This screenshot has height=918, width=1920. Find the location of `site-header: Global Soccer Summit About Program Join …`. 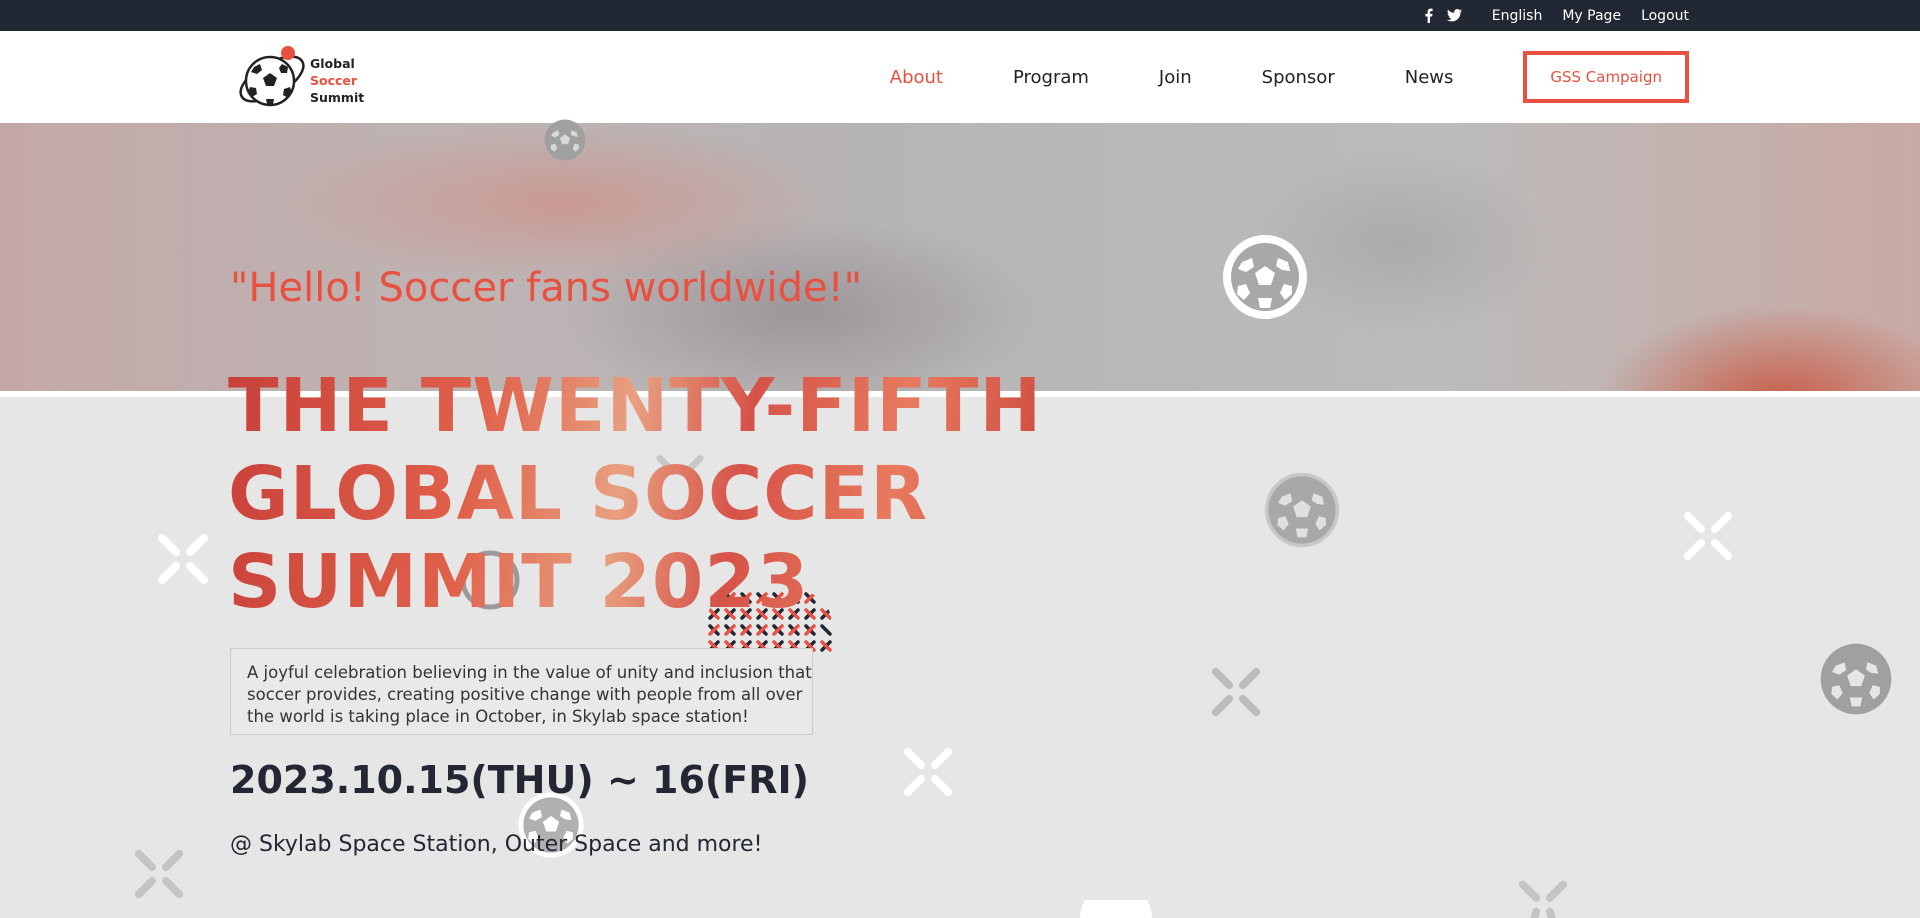

site-header: Global Soccer Summit About Program Join … is located at coordinates (960, 77).